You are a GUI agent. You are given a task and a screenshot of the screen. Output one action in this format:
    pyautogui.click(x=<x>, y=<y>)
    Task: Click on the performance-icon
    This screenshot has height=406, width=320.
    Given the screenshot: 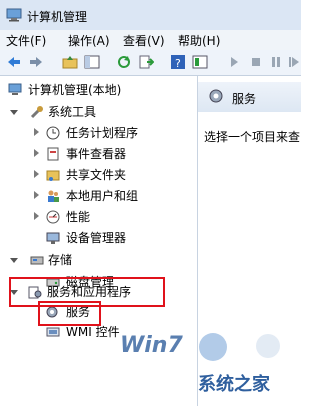 What is the action you would take?
    pyautogui.click(x=53, y=217)
    